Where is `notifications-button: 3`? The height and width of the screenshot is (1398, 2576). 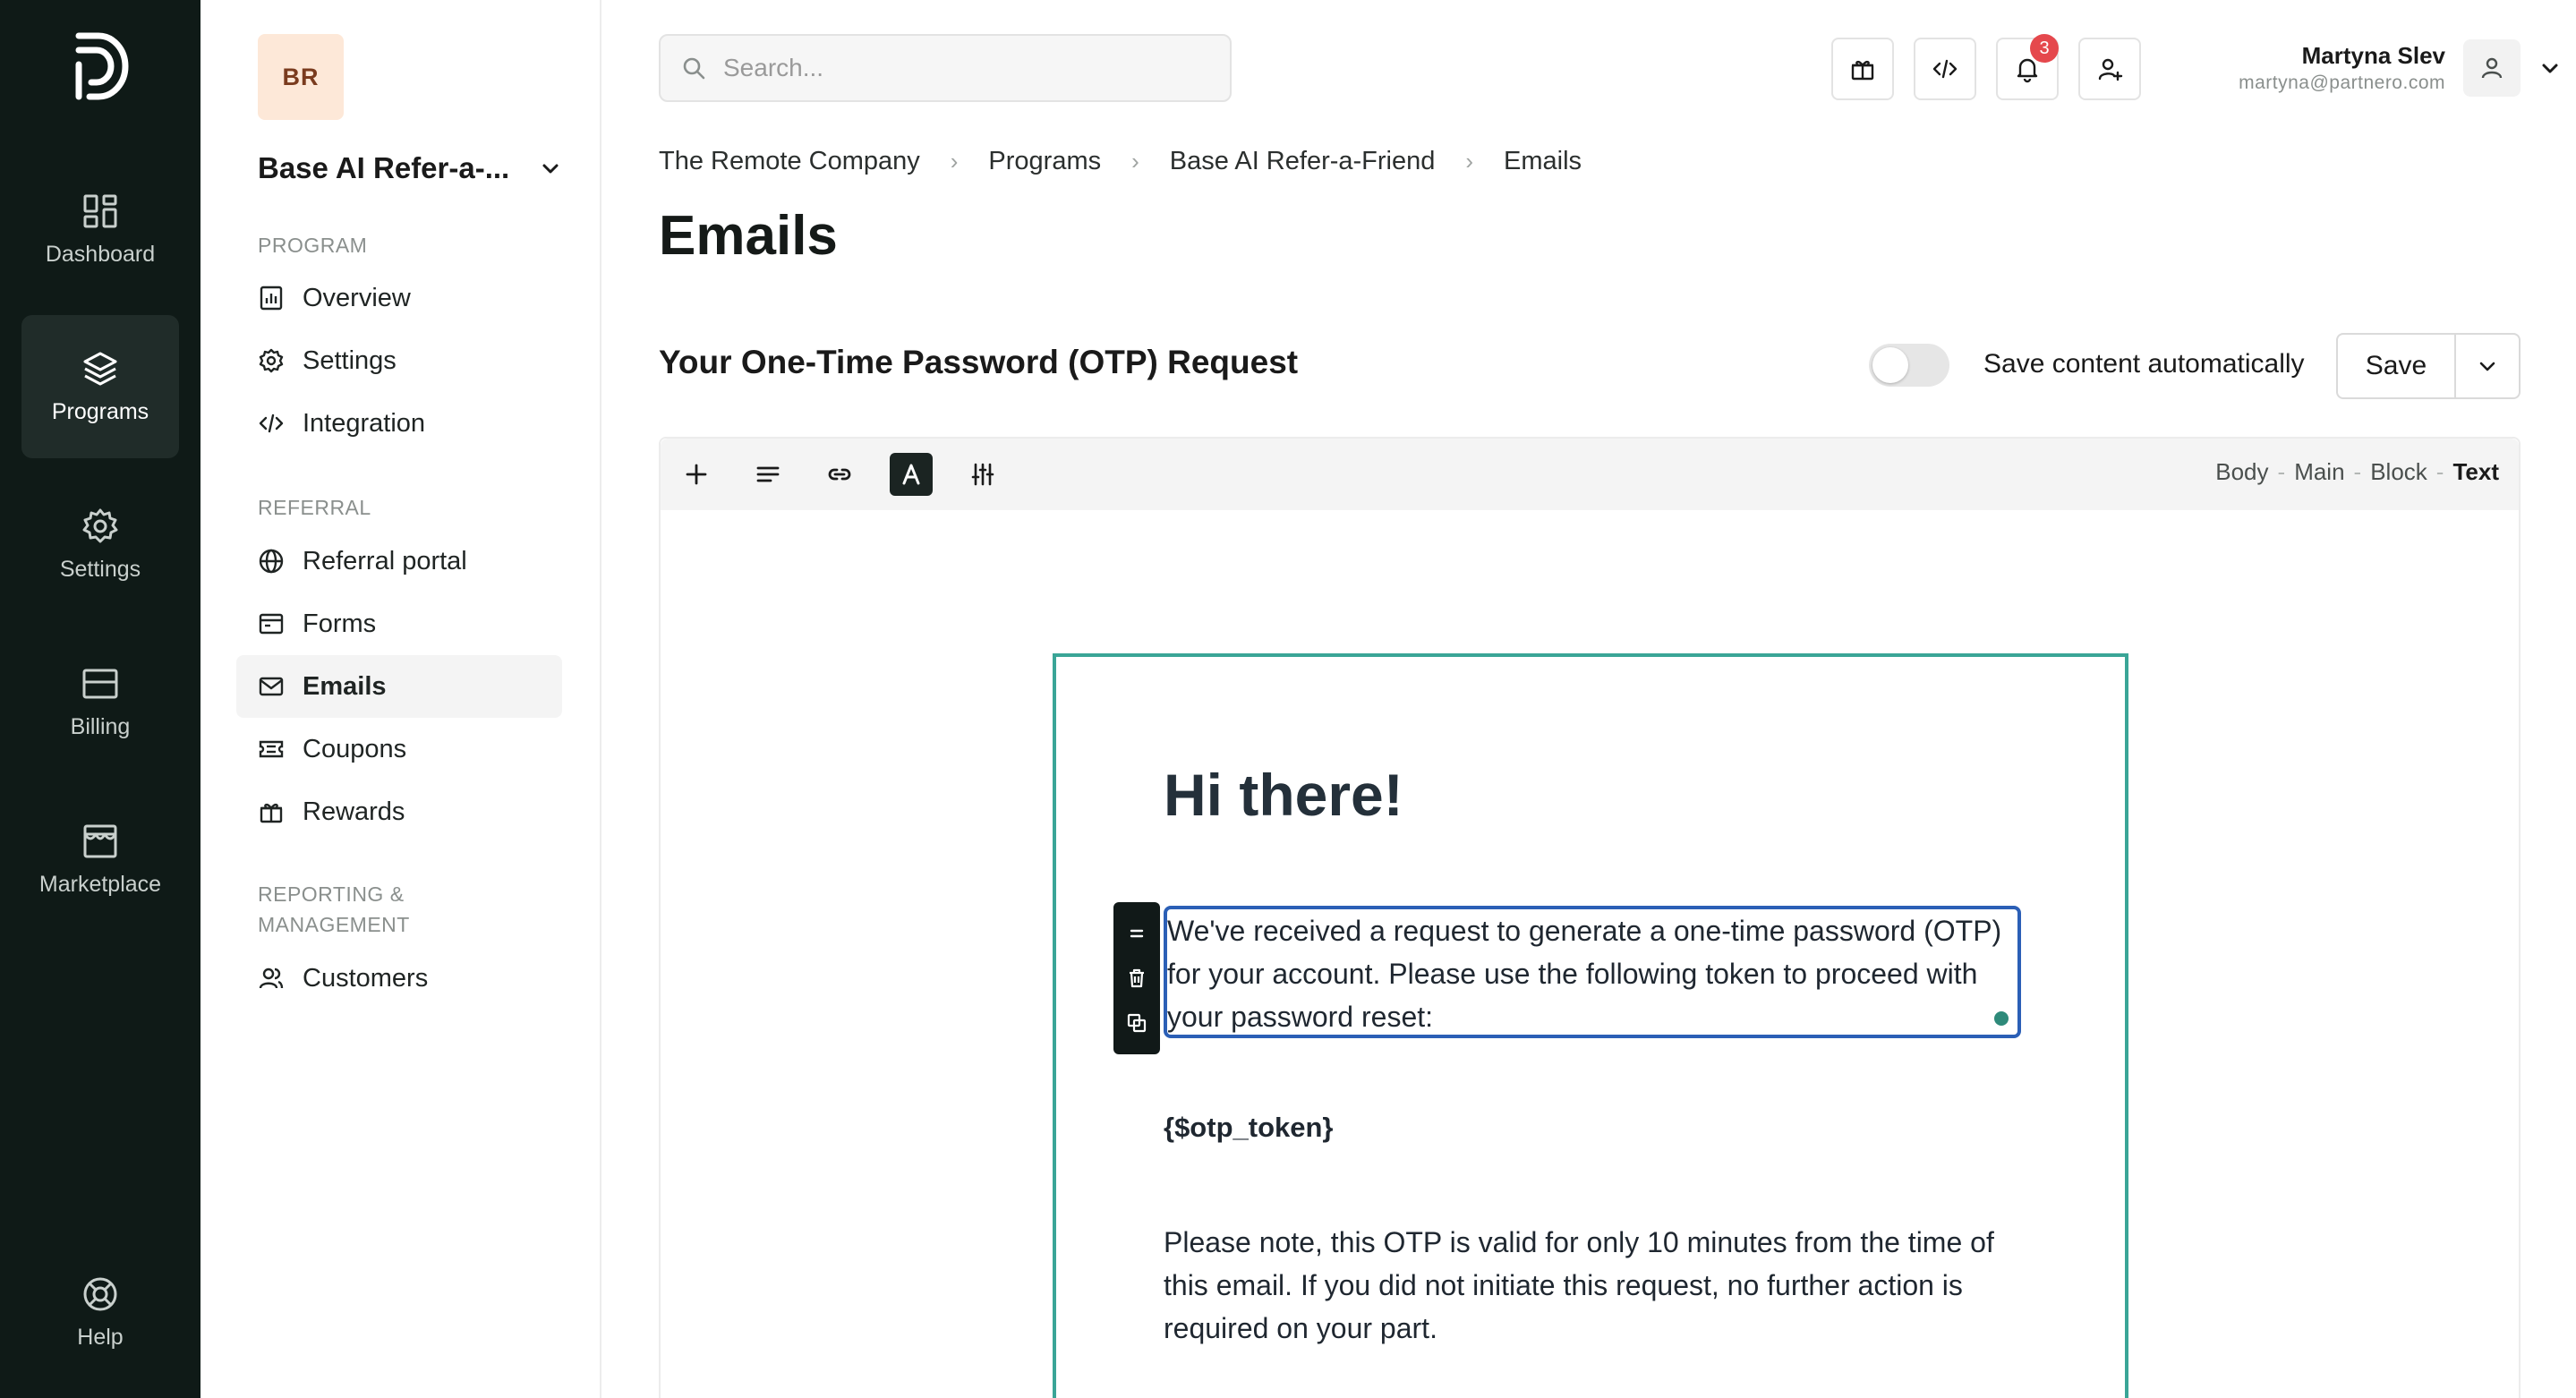
notifications-button: 3 is located at coordinates (2027, 67).